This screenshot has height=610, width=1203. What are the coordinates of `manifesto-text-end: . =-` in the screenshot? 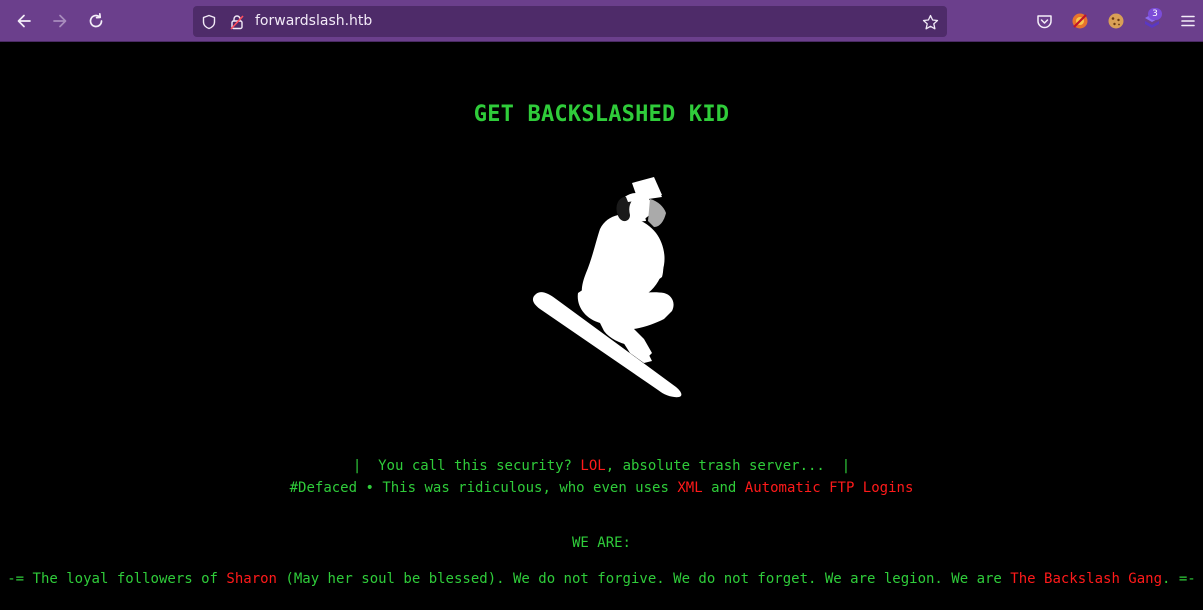 It's located at (1179, 579).